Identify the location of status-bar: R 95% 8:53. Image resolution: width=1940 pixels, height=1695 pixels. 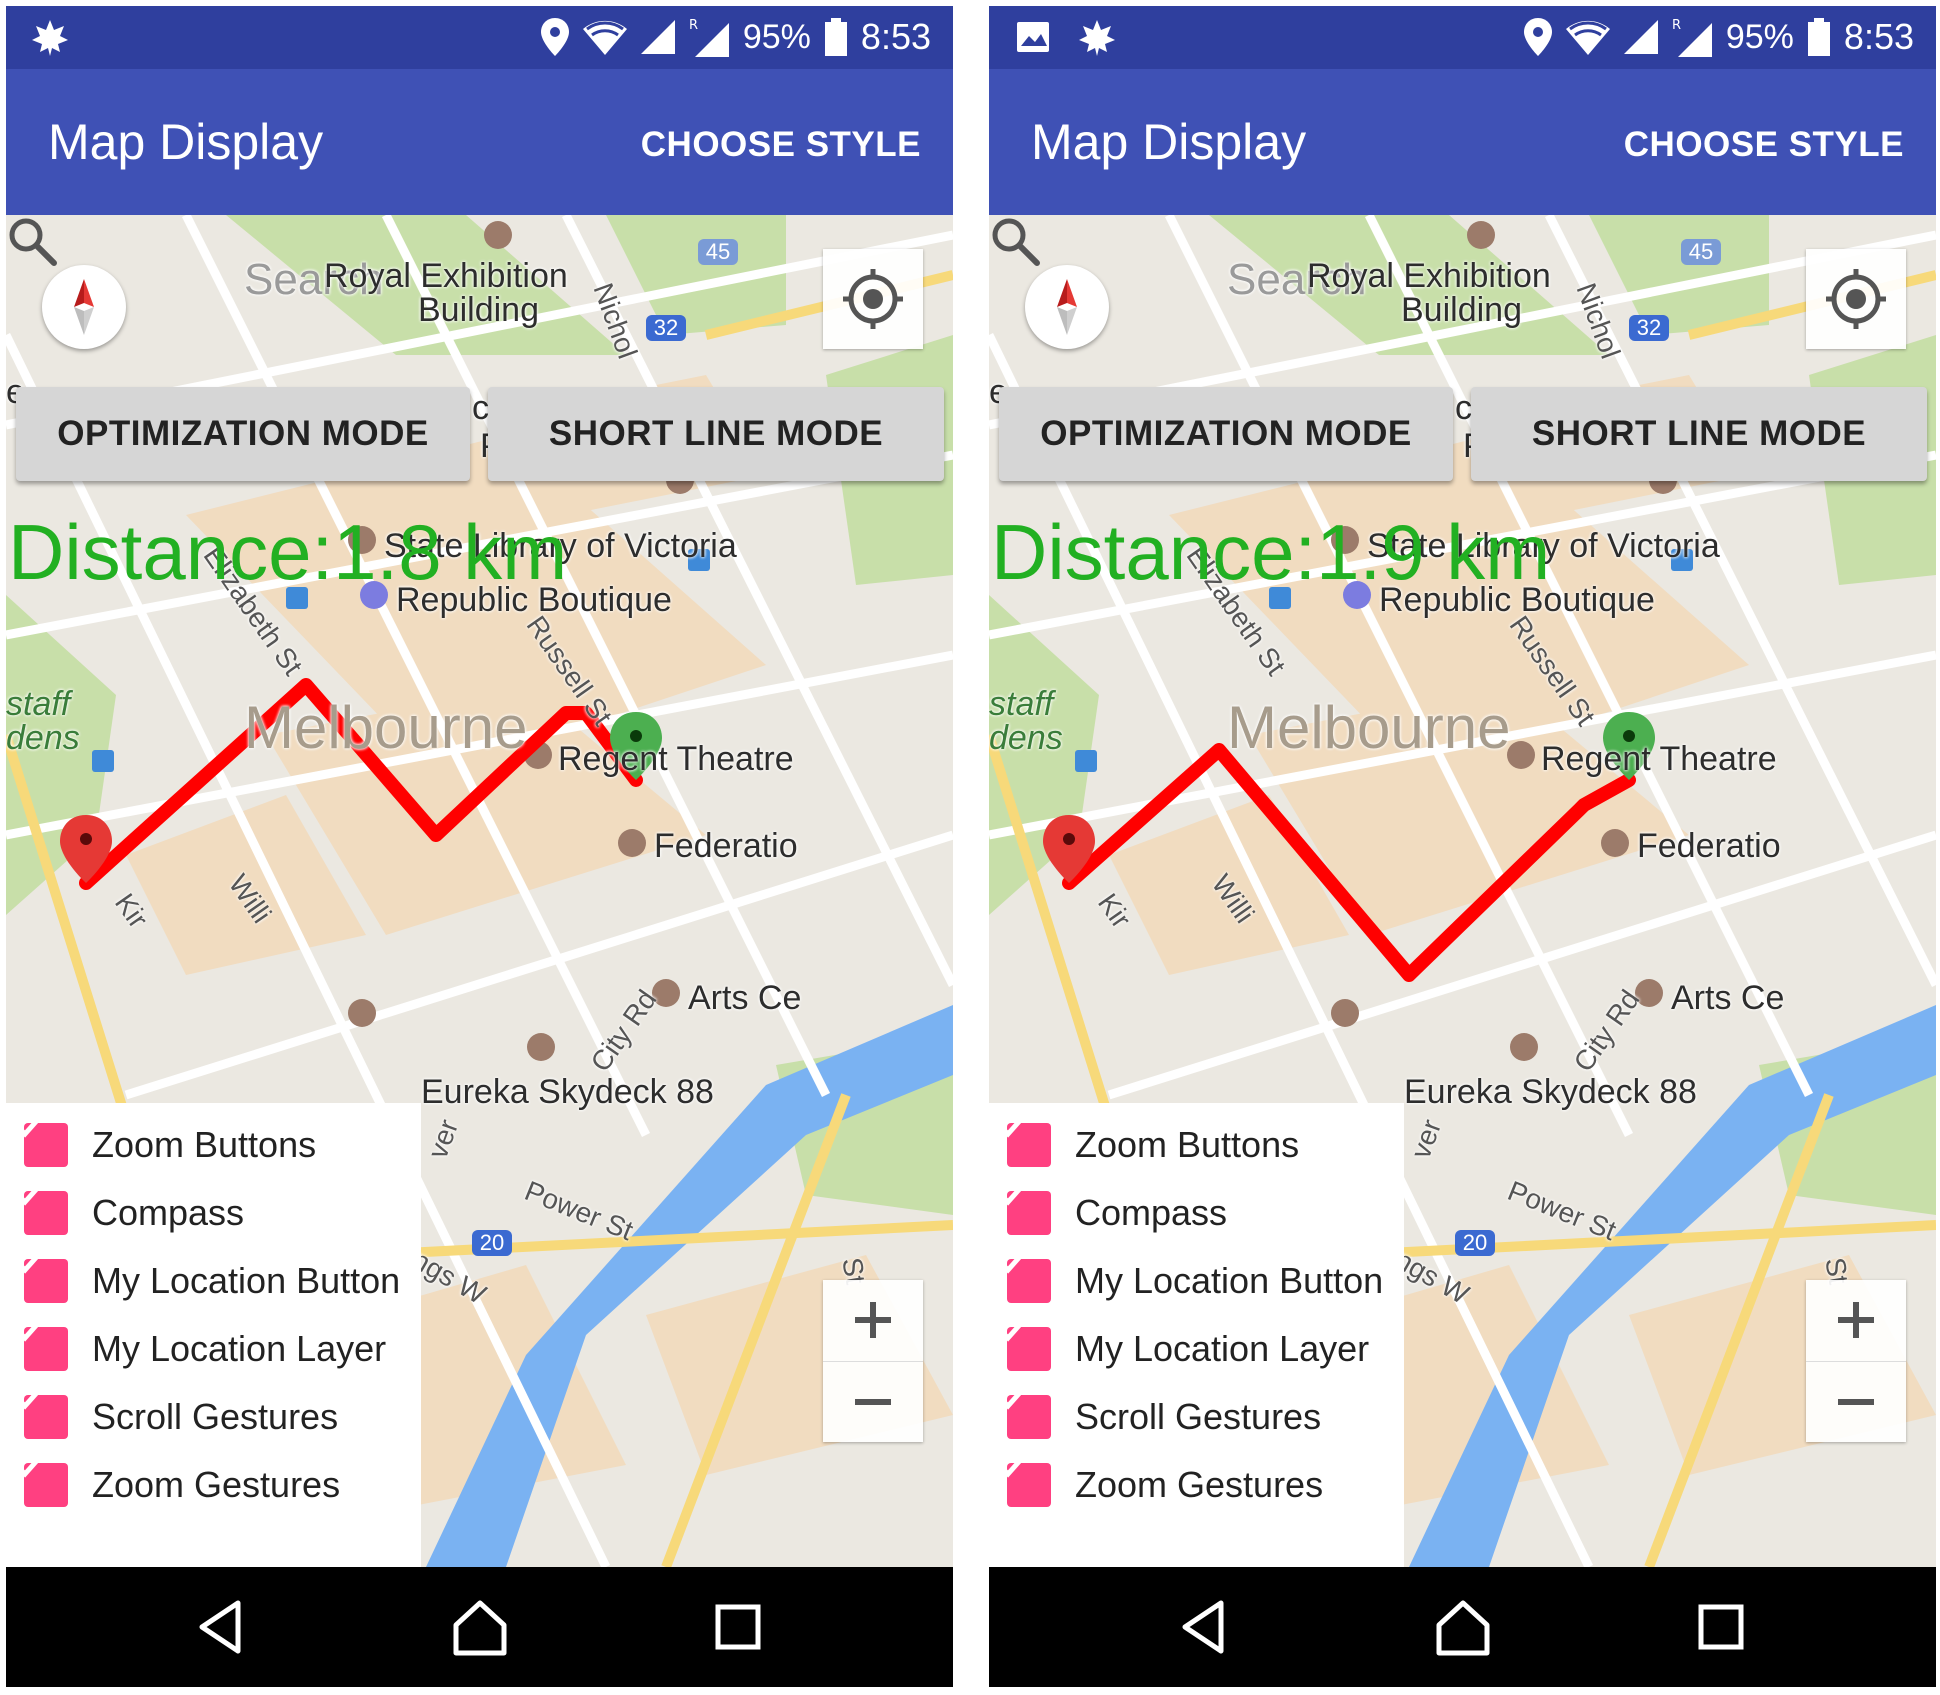
(479, 37).